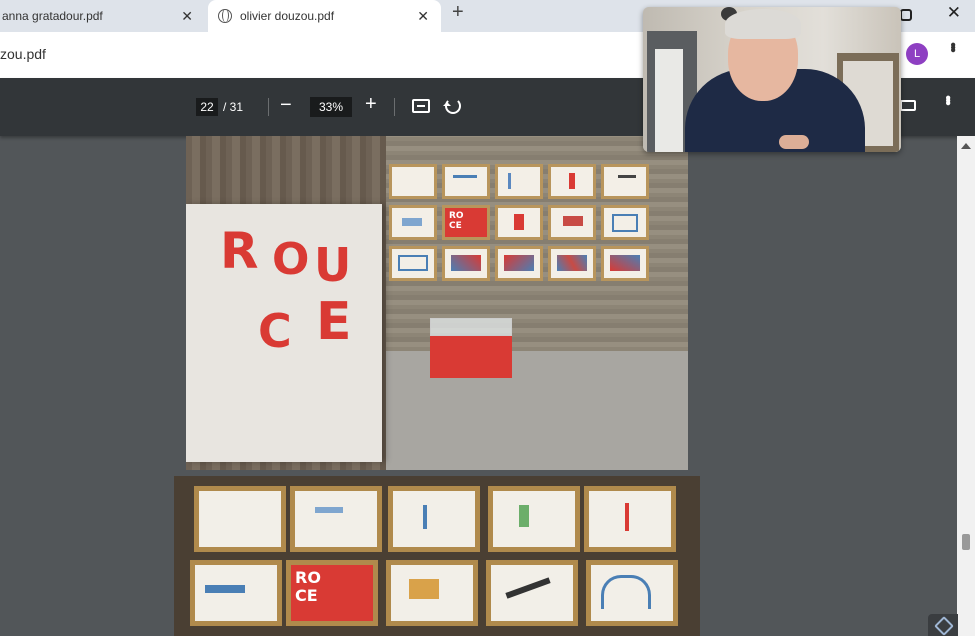 The height and width of the screenshot is (636, 975). I want to click on display-case, so click(471, 348).